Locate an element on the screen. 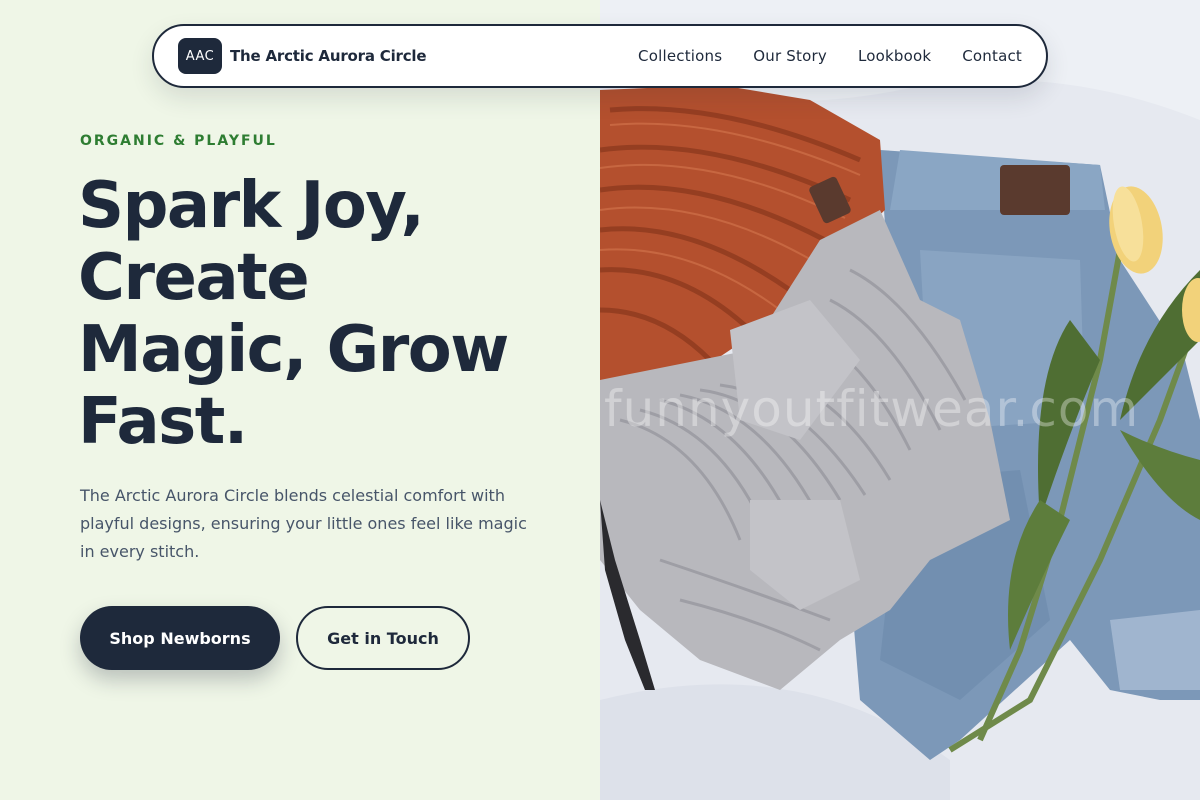 The height and width of the screenshot is (800, 1200). headline-line-2: Create is located at coordinates (194, 278).